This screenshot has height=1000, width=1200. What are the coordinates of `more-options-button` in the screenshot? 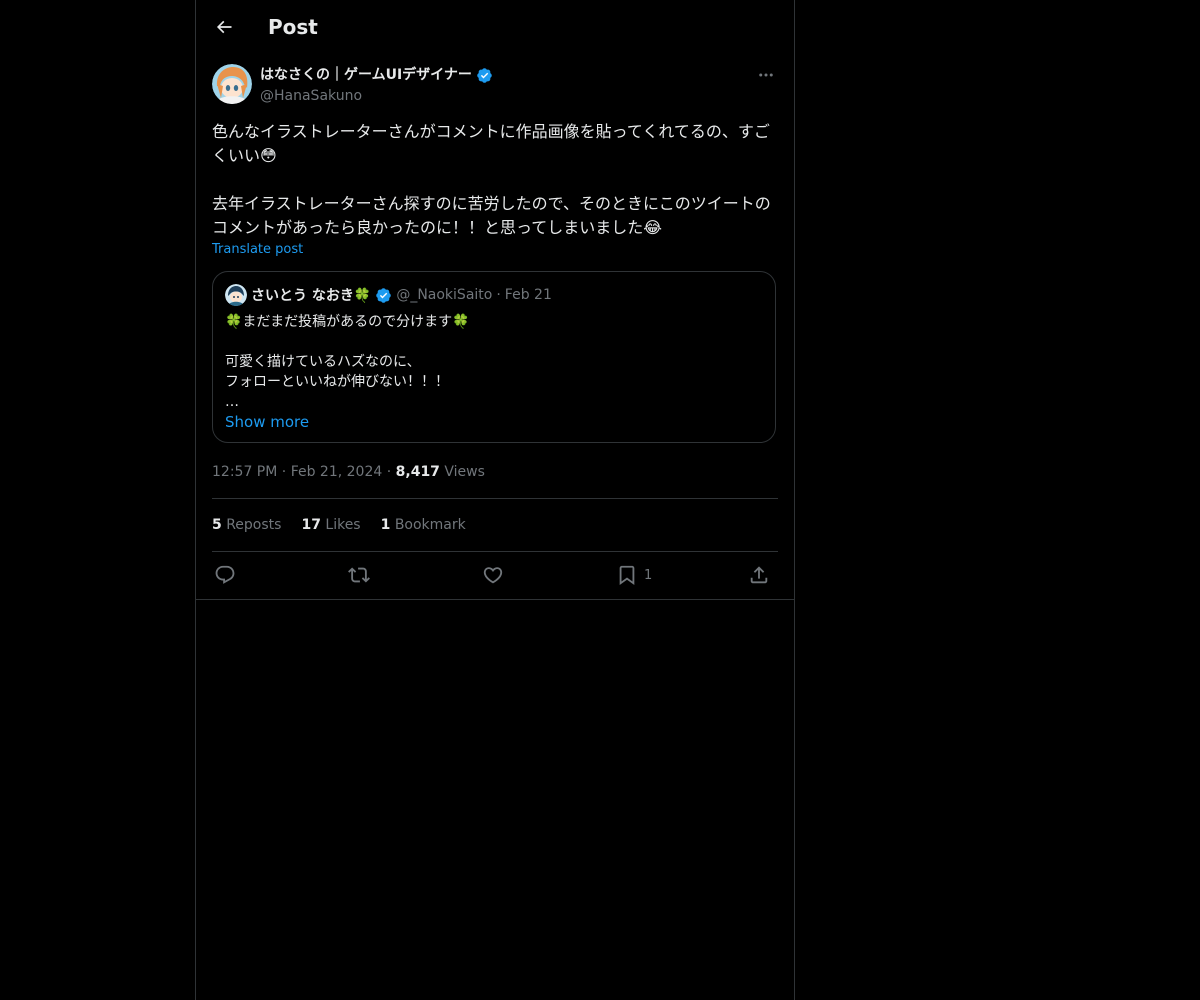 It's located at (766, 75).